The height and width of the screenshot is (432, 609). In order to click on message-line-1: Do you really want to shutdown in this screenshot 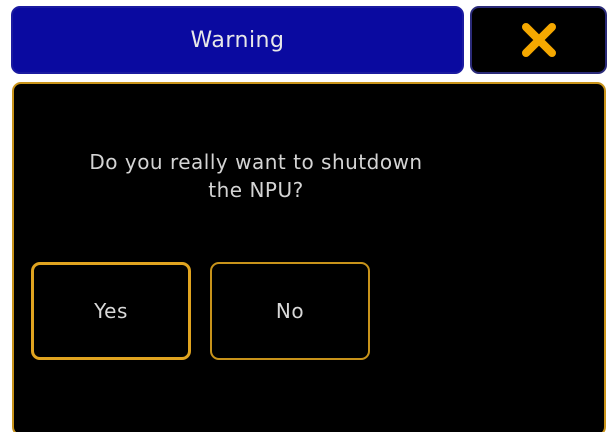, I will do `click(256, 162)`.